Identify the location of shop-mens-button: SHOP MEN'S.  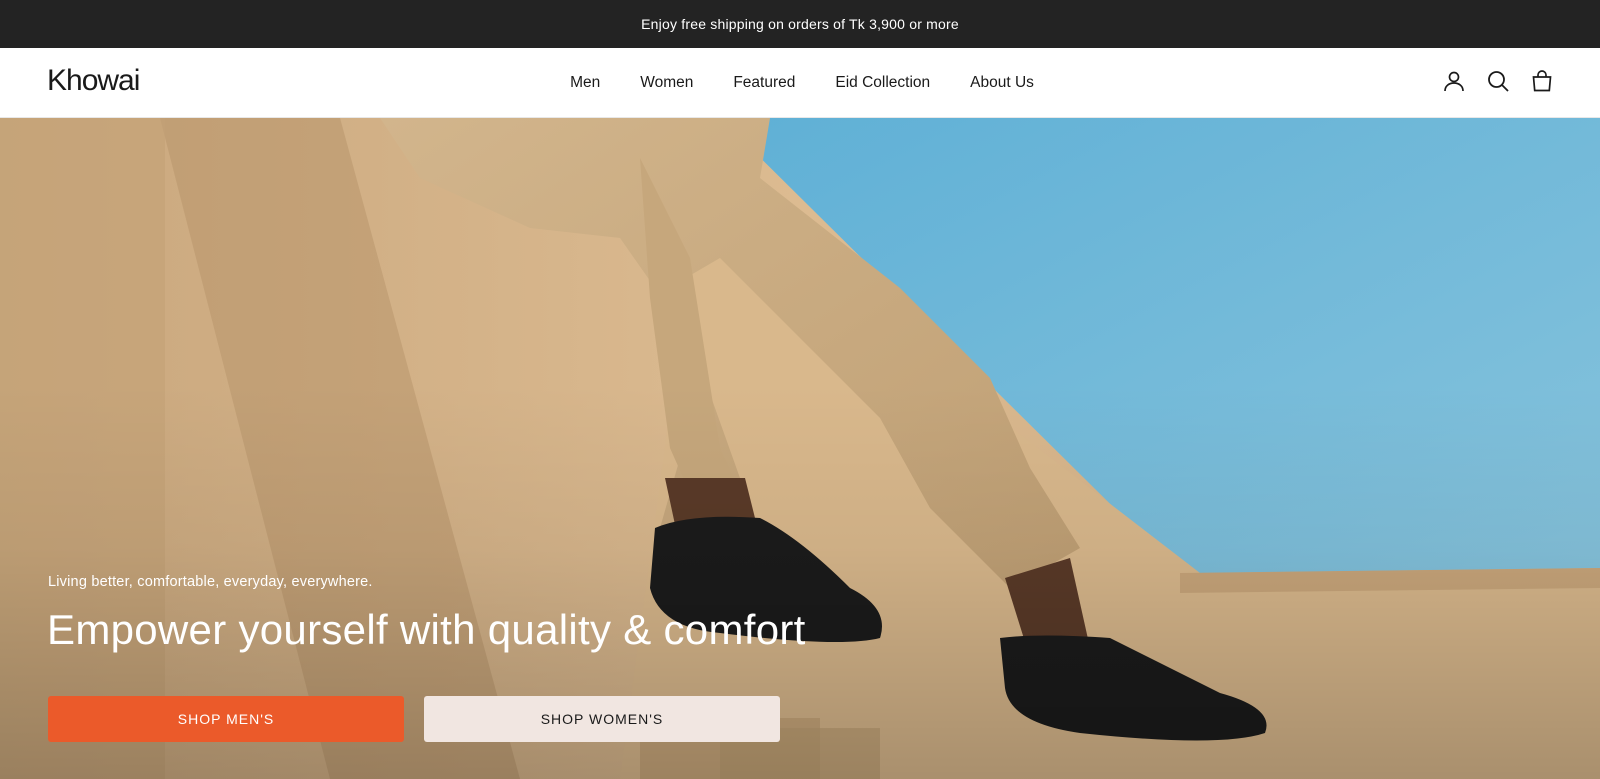
(226, 719).